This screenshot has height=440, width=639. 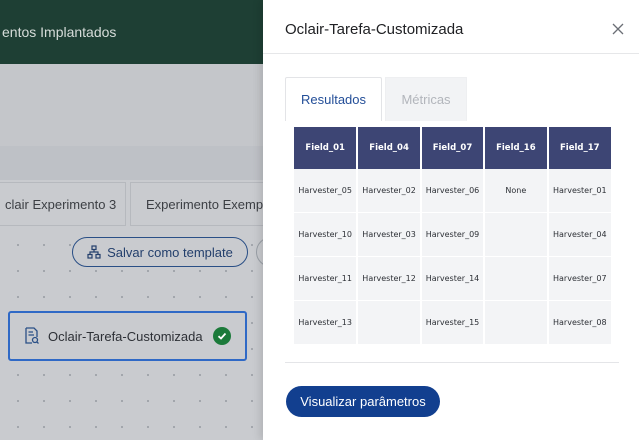 I want to click on column-header: Field_16, so click(x=516, y=148).